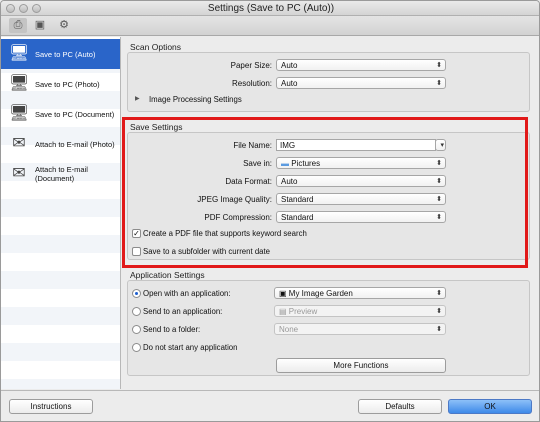 The height and width of the screenshot is (422, 540). What do you see at coordinates (183, 311) in the screenshot?
I see `send-to-application-label: Send to an application:` at bounding box center [183, 311].